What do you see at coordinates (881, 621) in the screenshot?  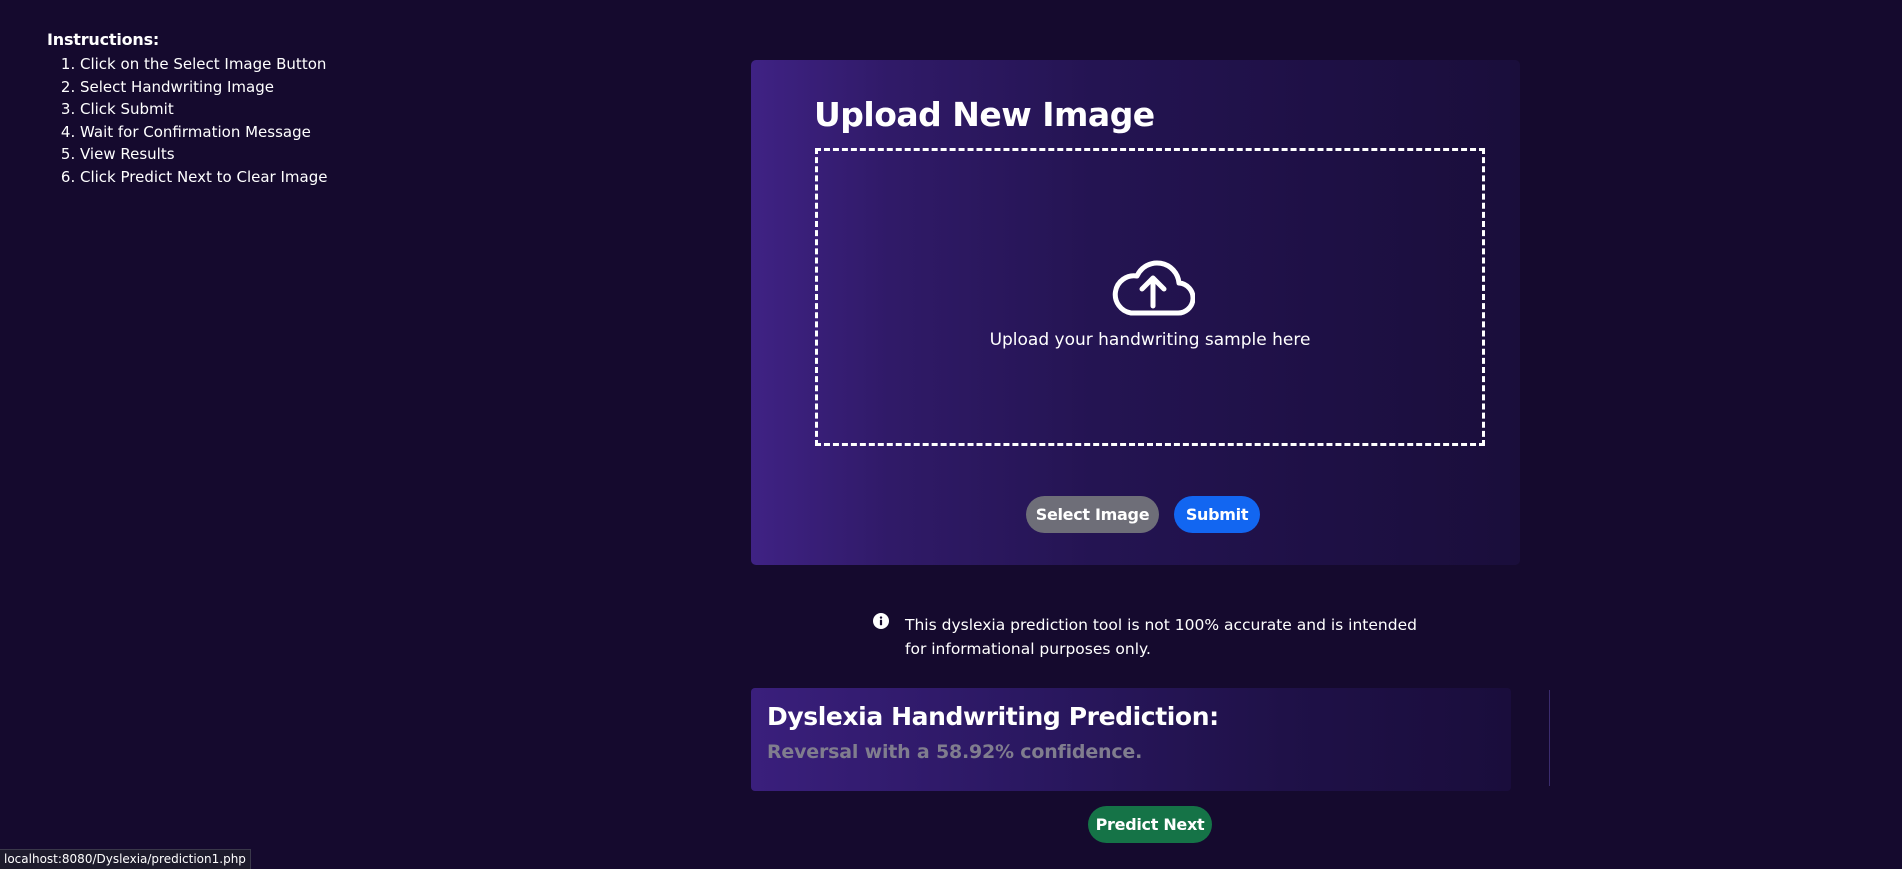 I see `info-icon` at bounding box center [881, 621].